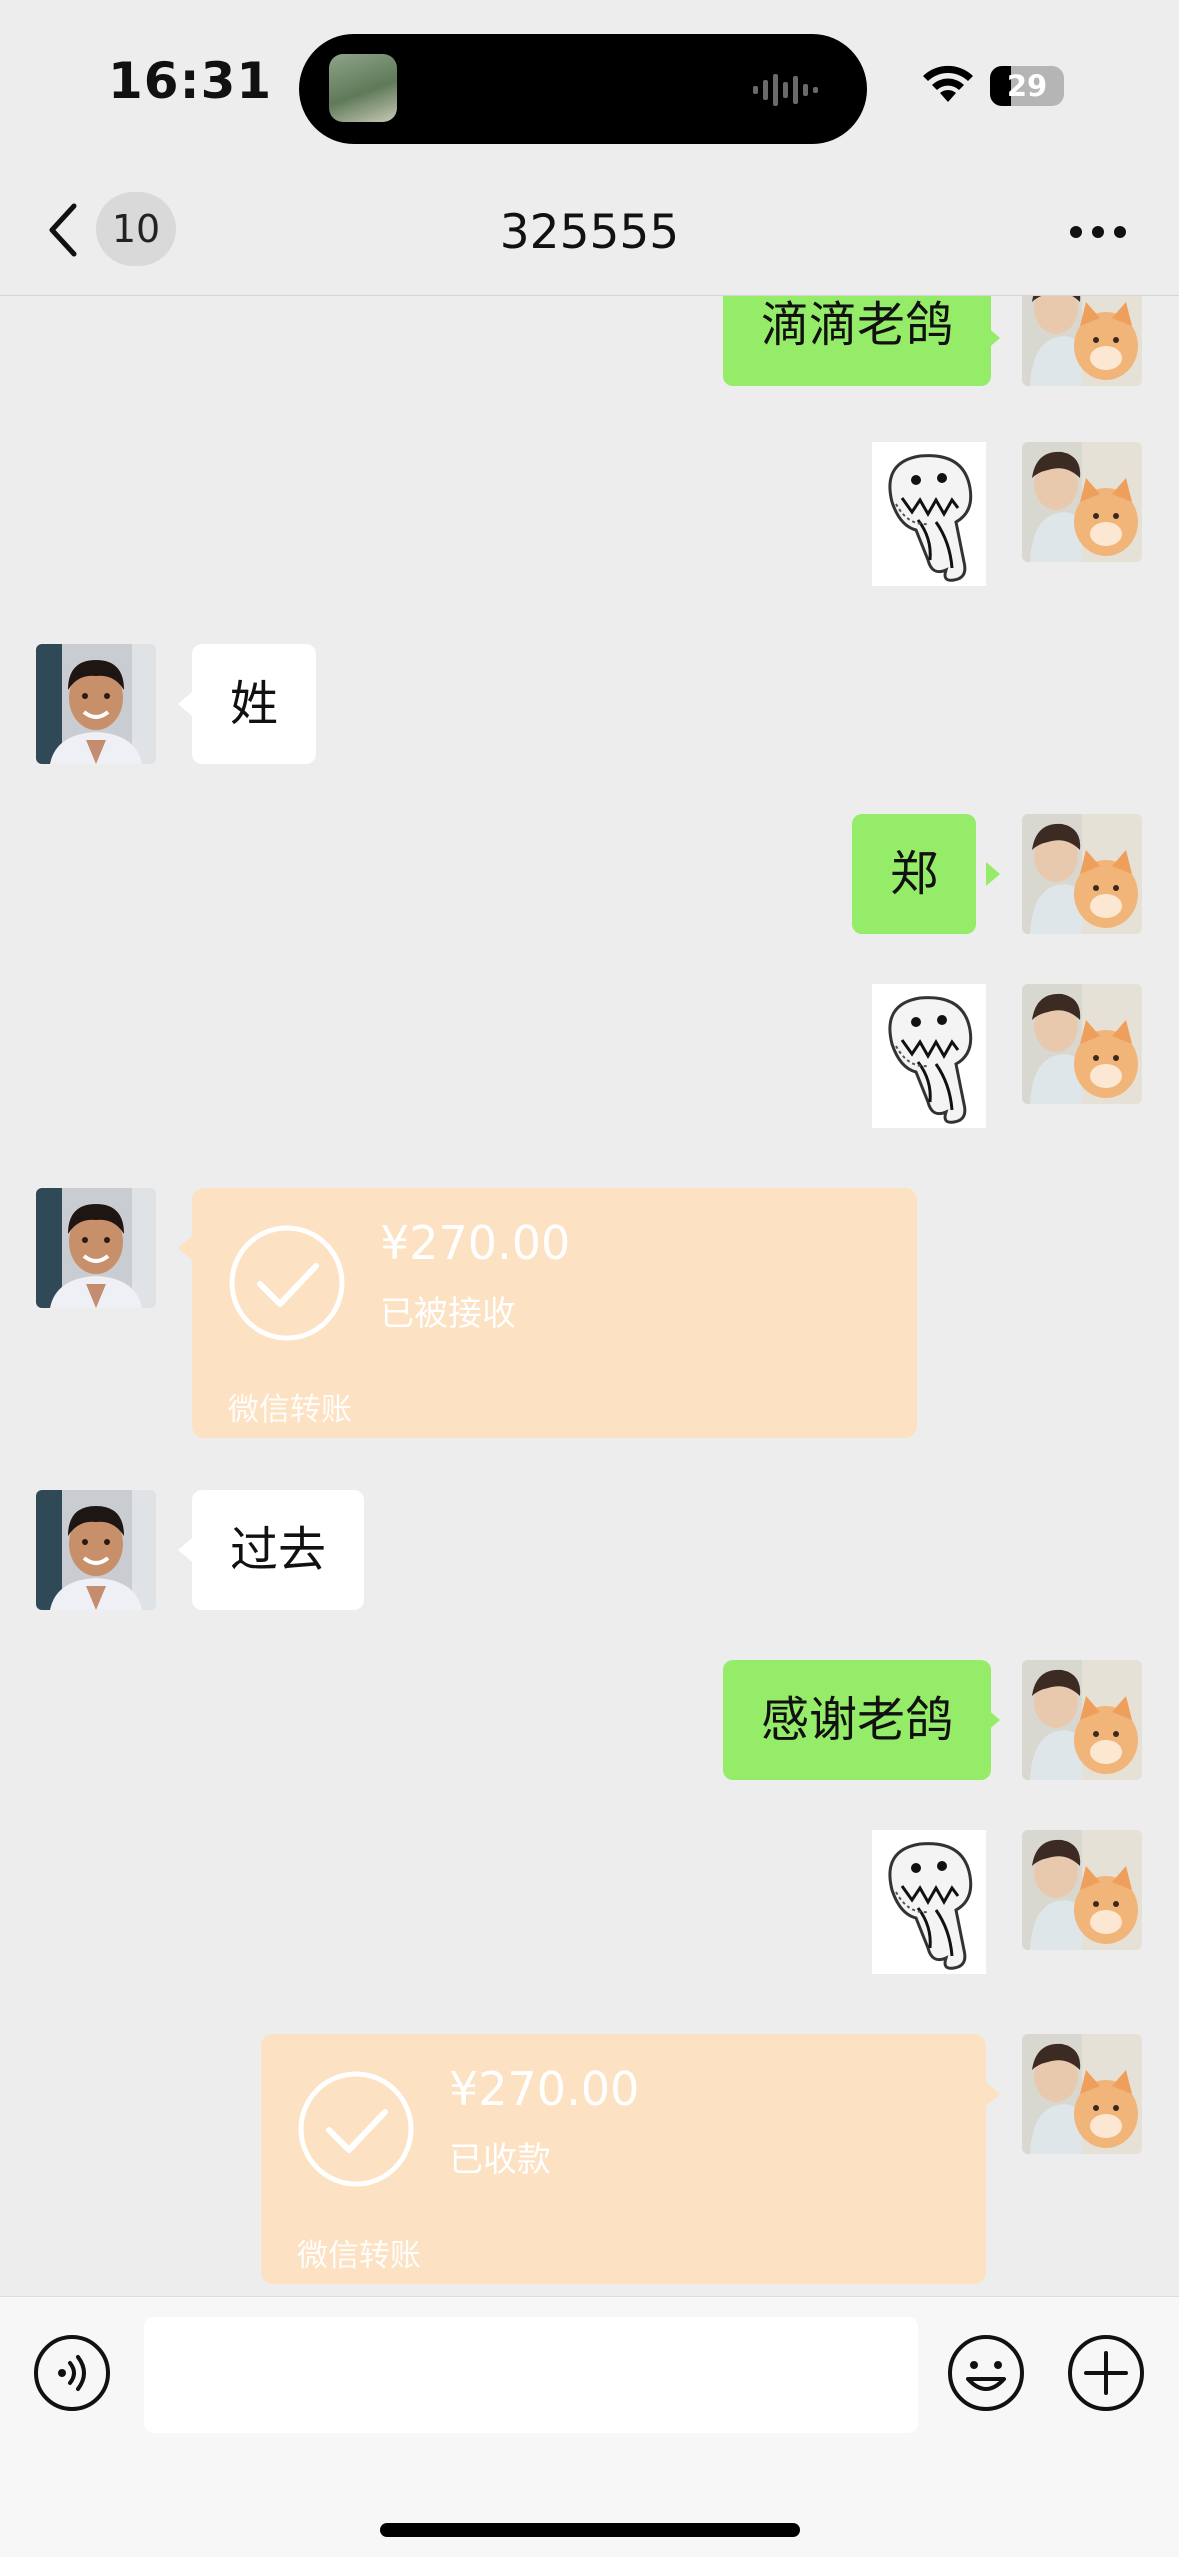 The height and width of the screenshot is (2557, 1179). Describe the element at coordinates (363, 88) in the screenshot. I see `now-playing-thumbnail` at that location.